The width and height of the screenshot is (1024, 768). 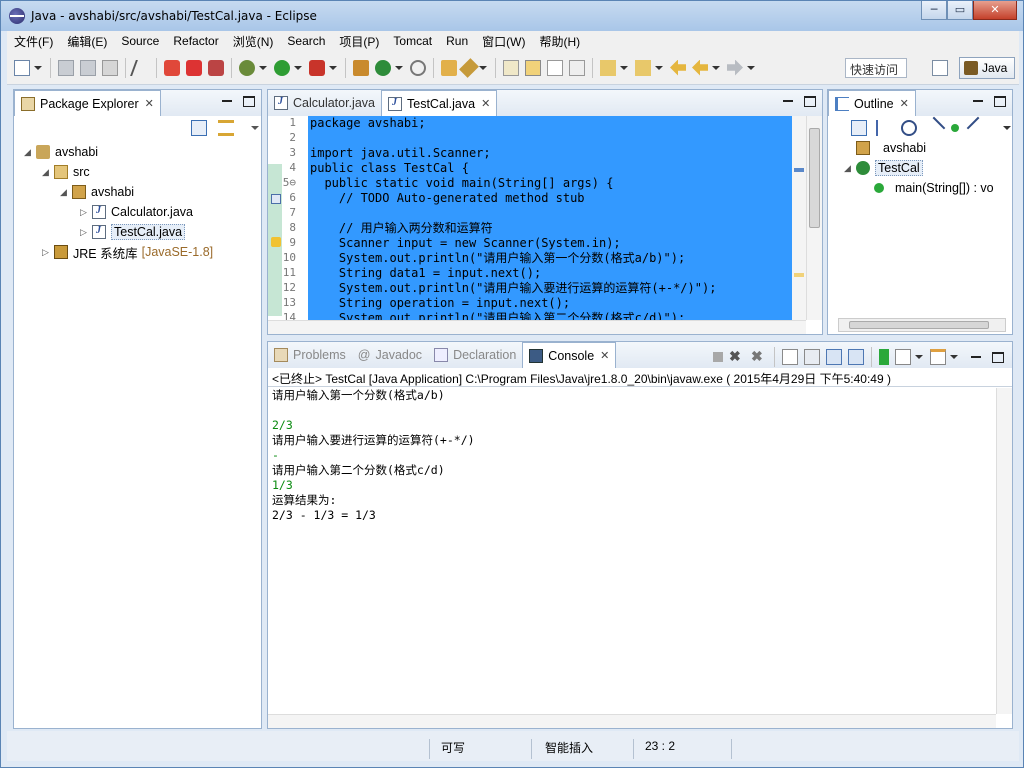 I want to click on clear-console-icon, so click(x=790, y=357).